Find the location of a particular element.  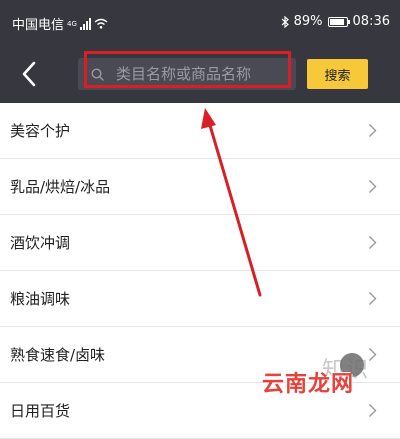

battery-icon is located at coordinates (338, 21).